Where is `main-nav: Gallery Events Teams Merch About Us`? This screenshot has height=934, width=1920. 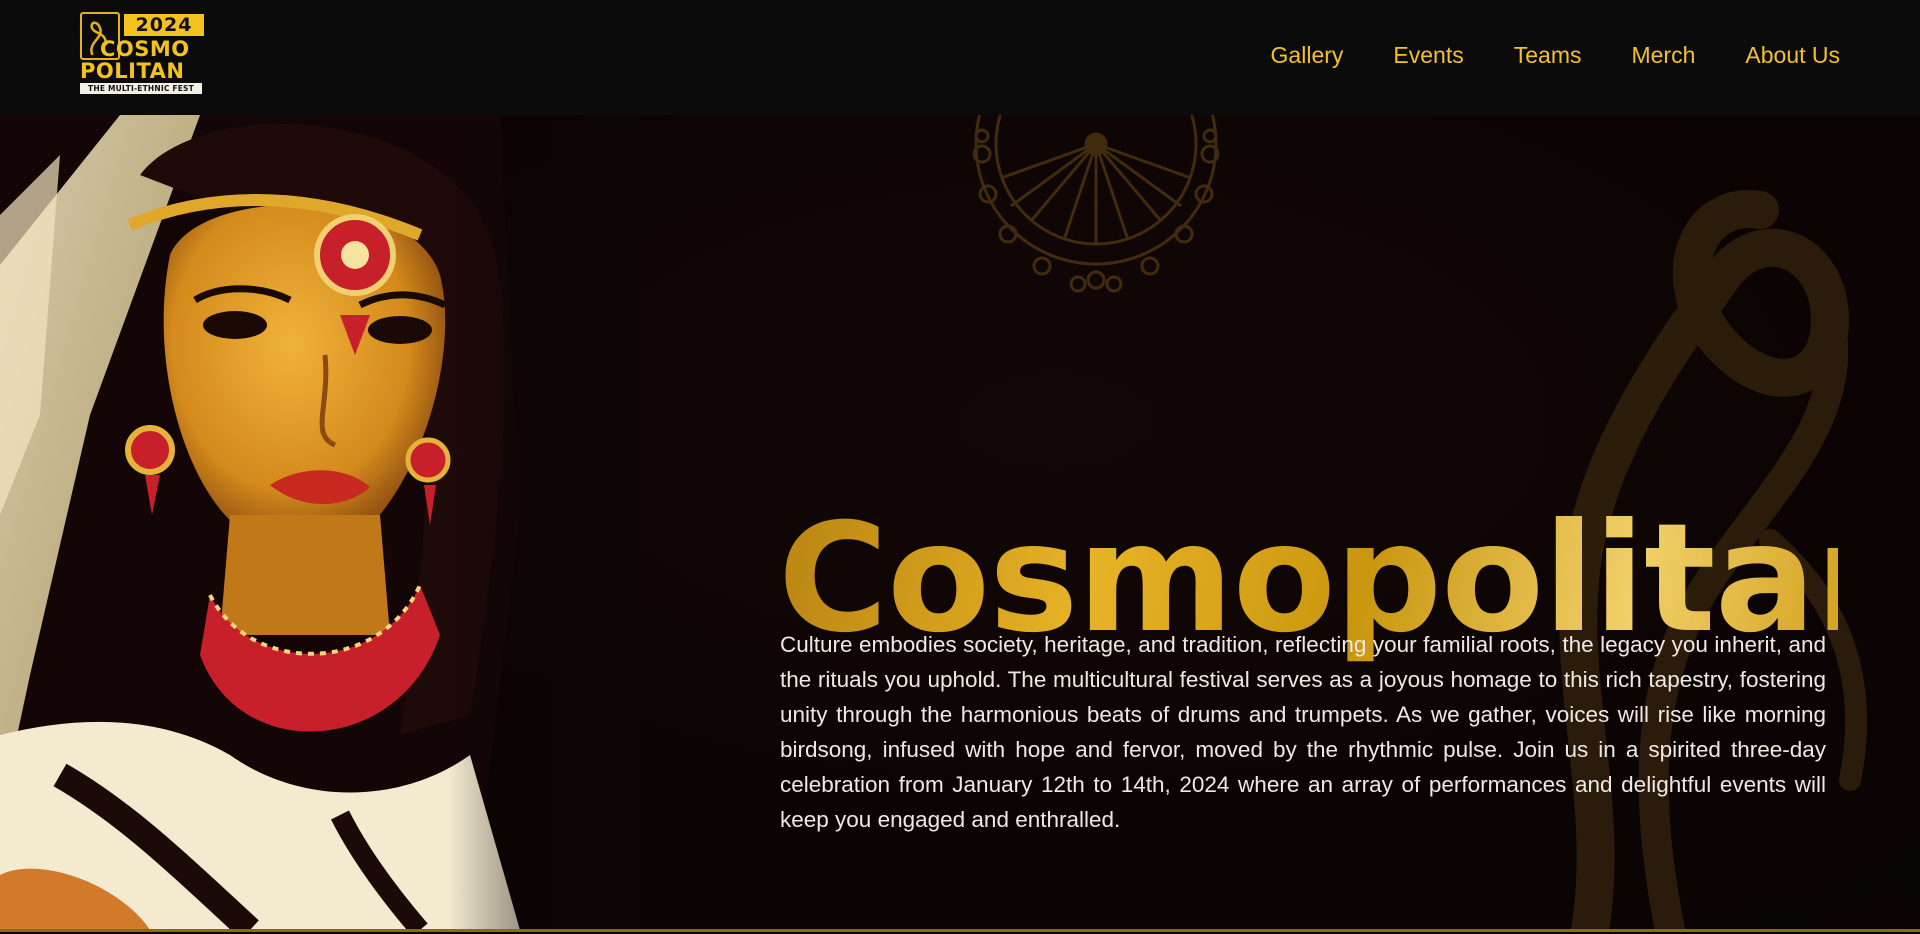 main-nav: Gallery Events Teams Merch About Us is located at coordinates (1530, 55).